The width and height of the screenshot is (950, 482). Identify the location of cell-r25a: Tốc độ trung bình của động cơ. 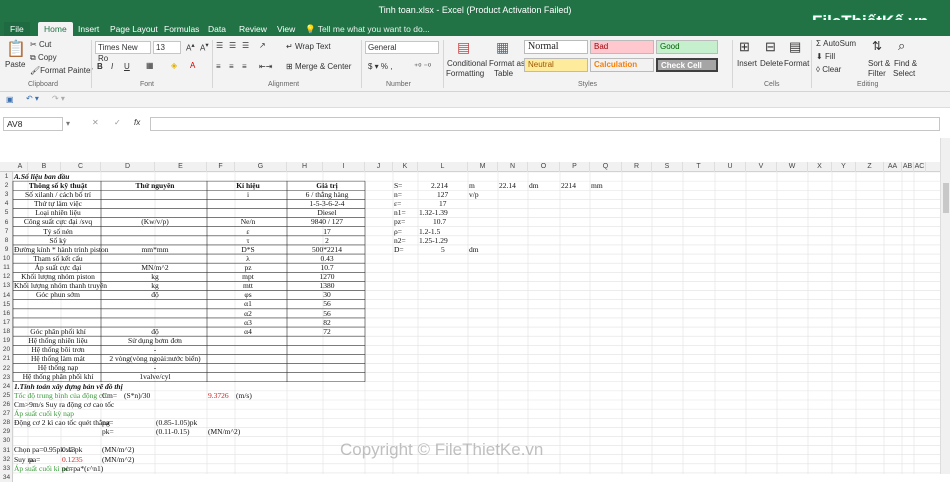
(60, 396).